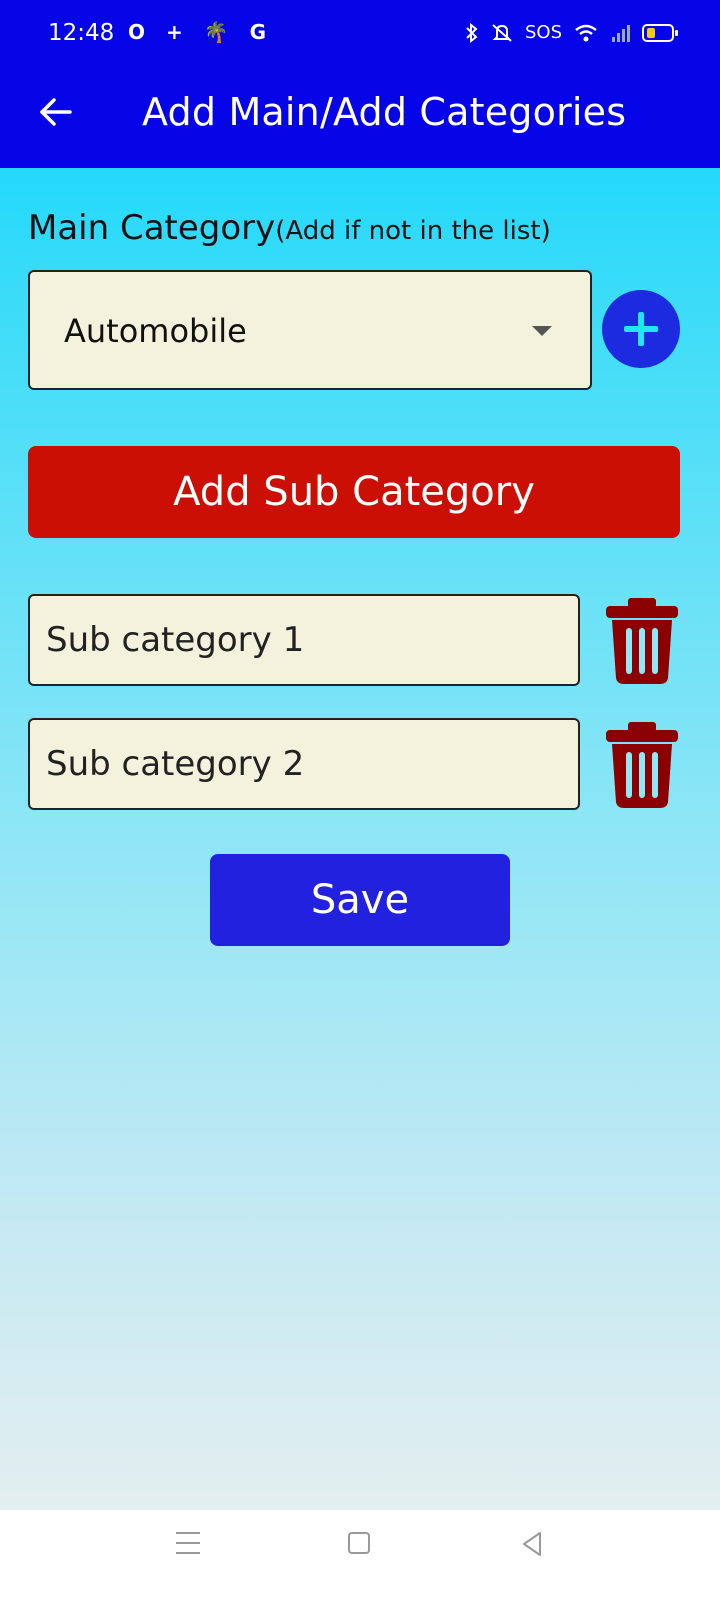 The image size is (720, 1600). What do you see at coordinates (152, 228) in the screenshot?
I see `main-category-label-text: Main Category` at bounding box center [152, 228].